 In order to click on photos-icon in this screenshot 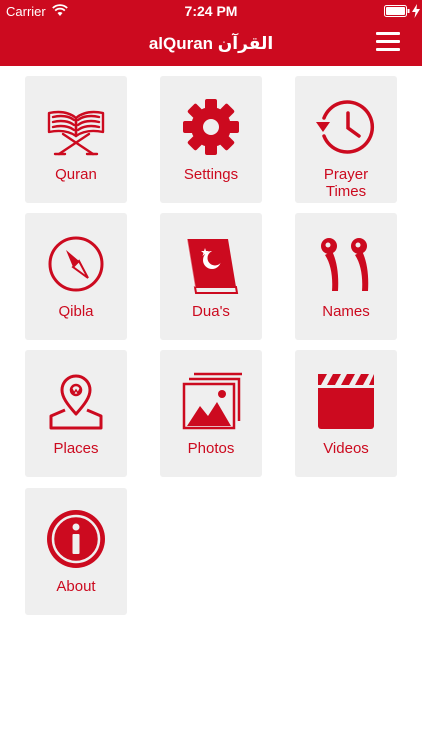, I will do `click(212, 401)`.